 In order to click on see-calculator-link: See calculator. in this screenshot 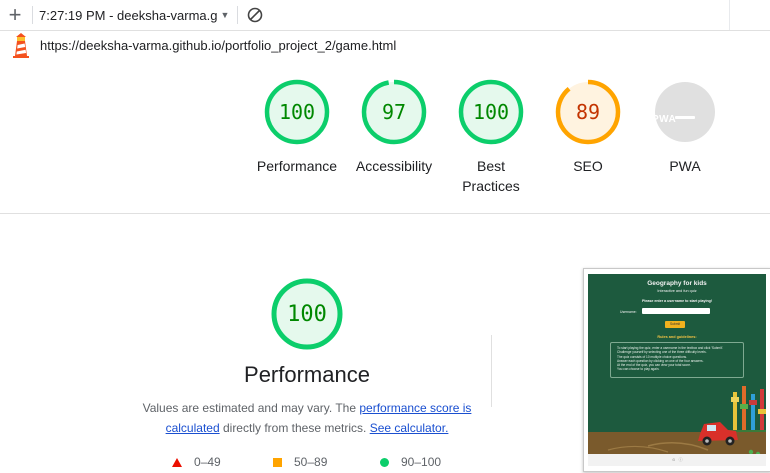, I will do `click(409, 428)`.